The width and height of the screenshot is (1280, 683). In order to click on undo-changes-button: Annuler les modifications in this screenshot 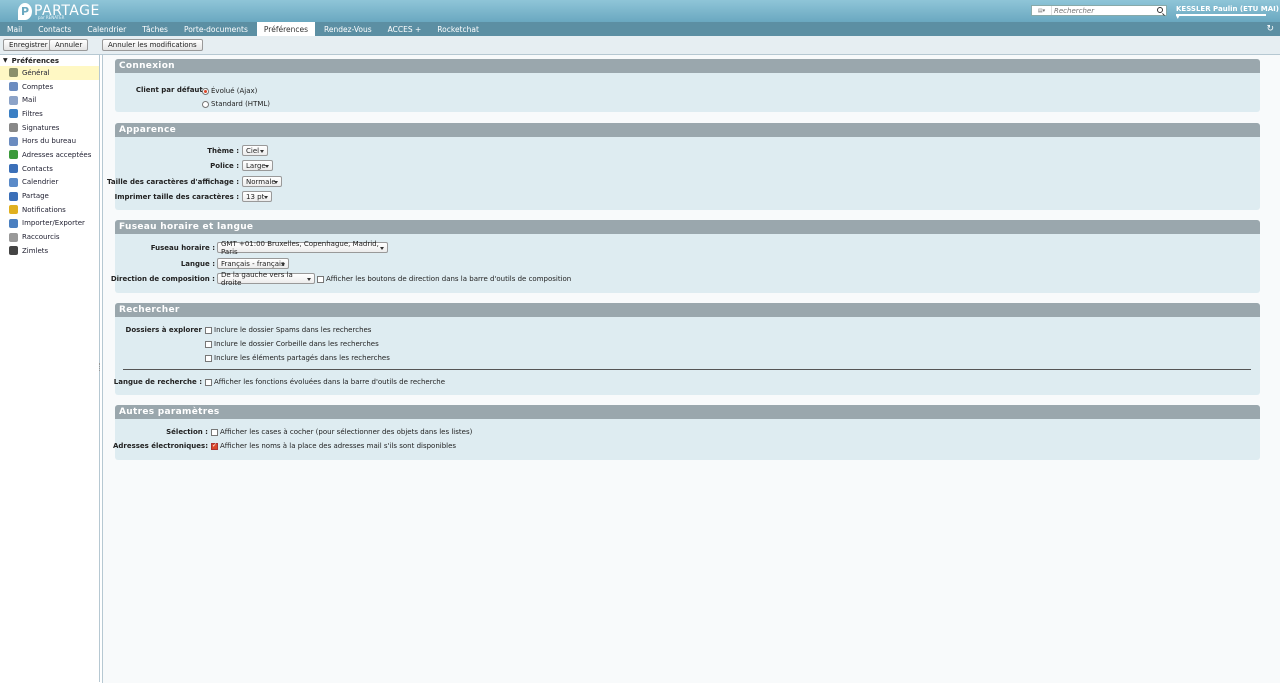, I will do `click(152, 45)`.